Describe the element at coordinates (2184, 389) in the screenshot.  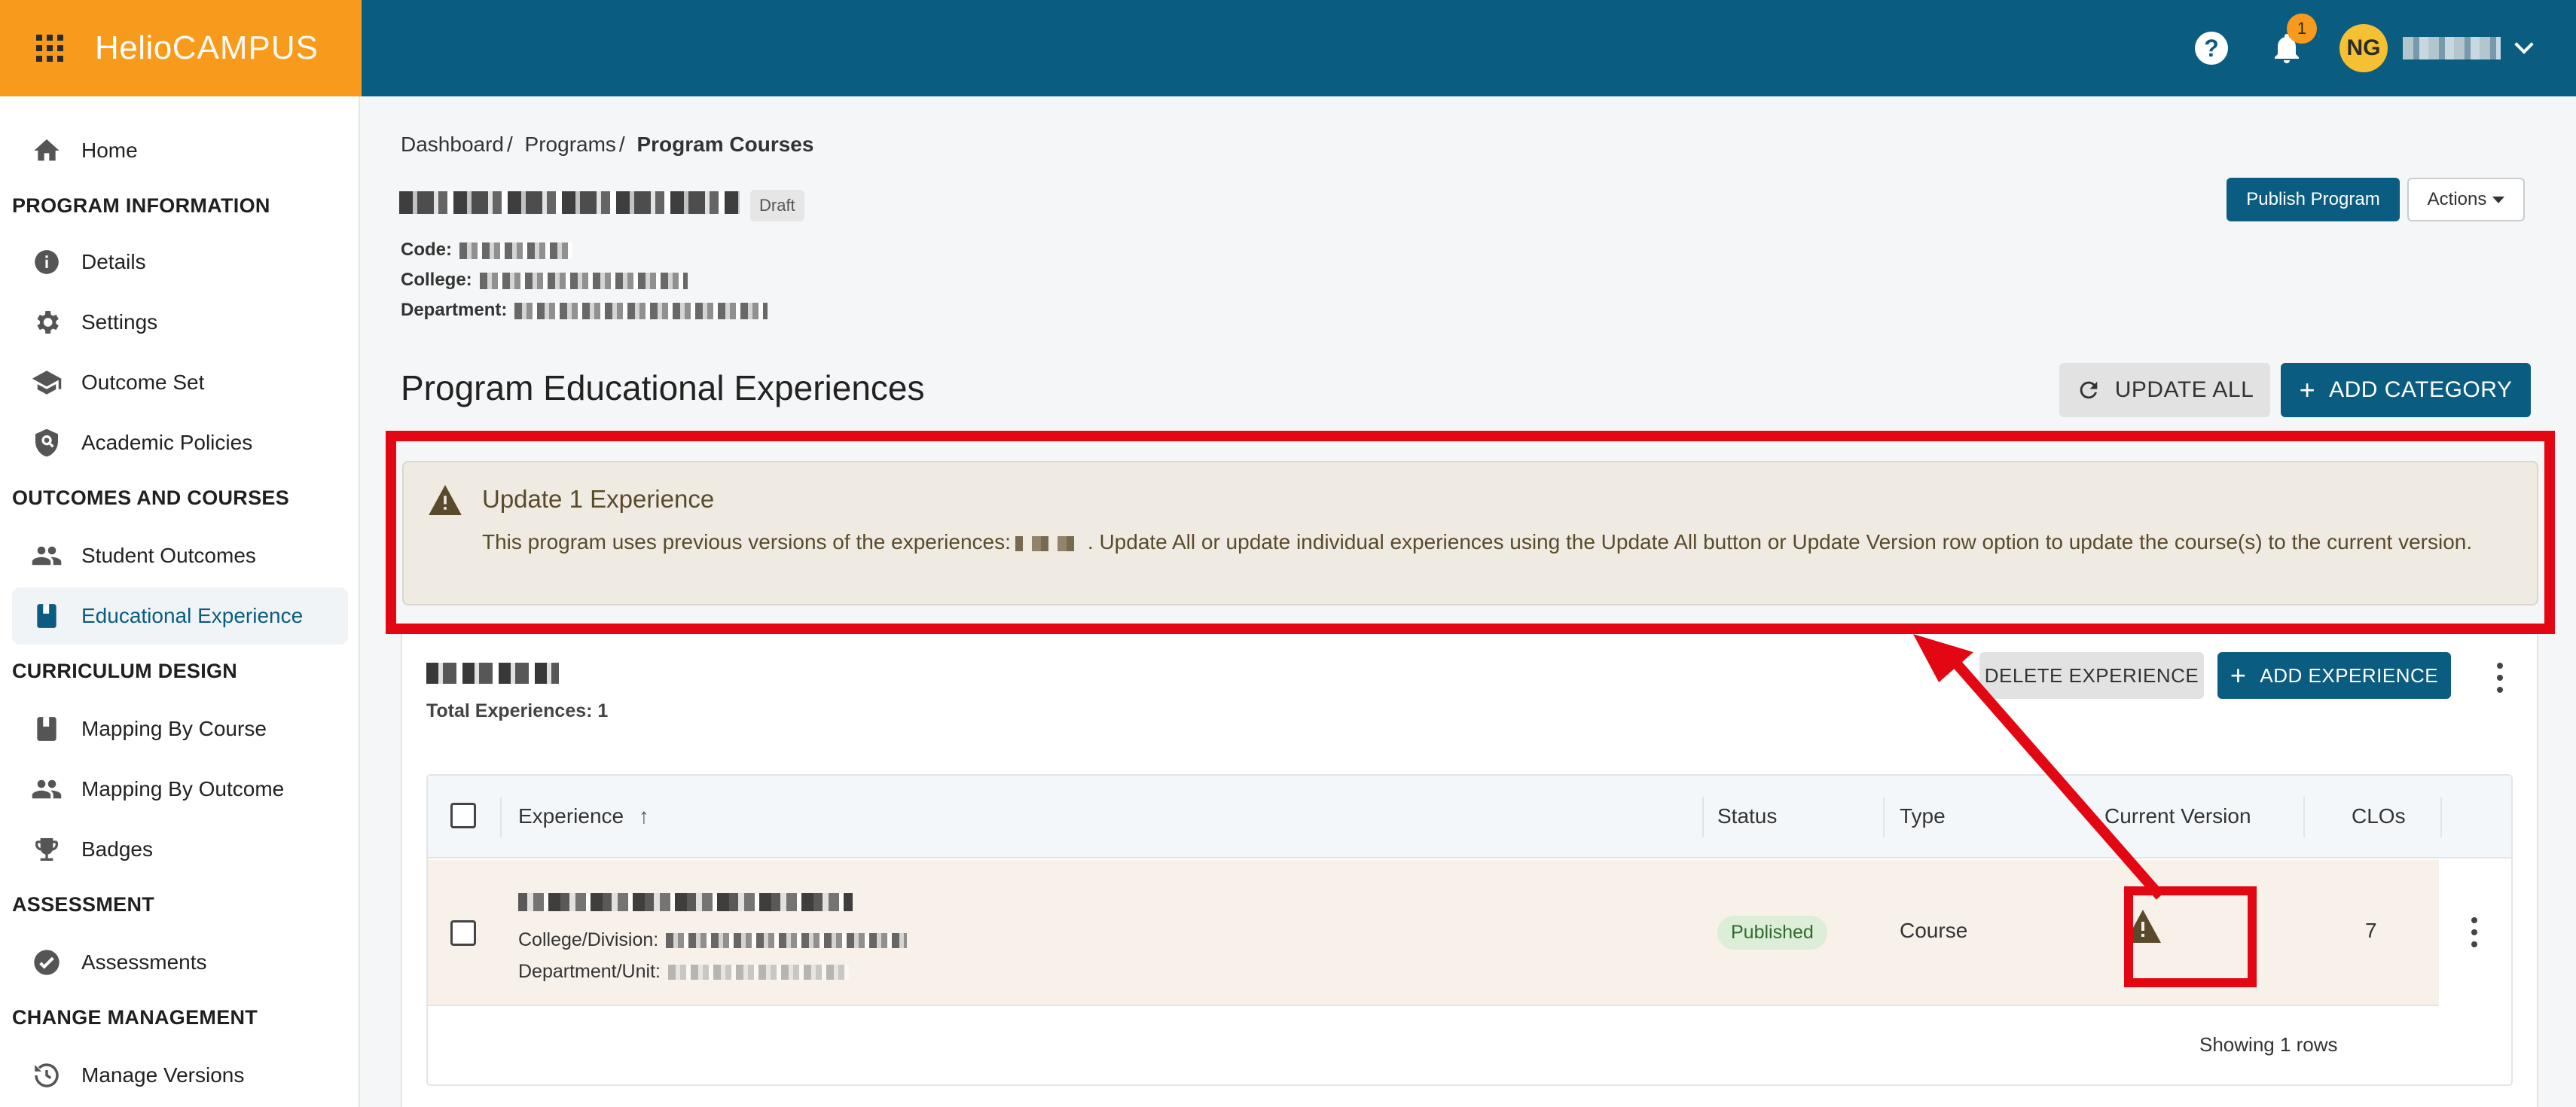
I see `update-all-label: UPDATE ALL` at that location.